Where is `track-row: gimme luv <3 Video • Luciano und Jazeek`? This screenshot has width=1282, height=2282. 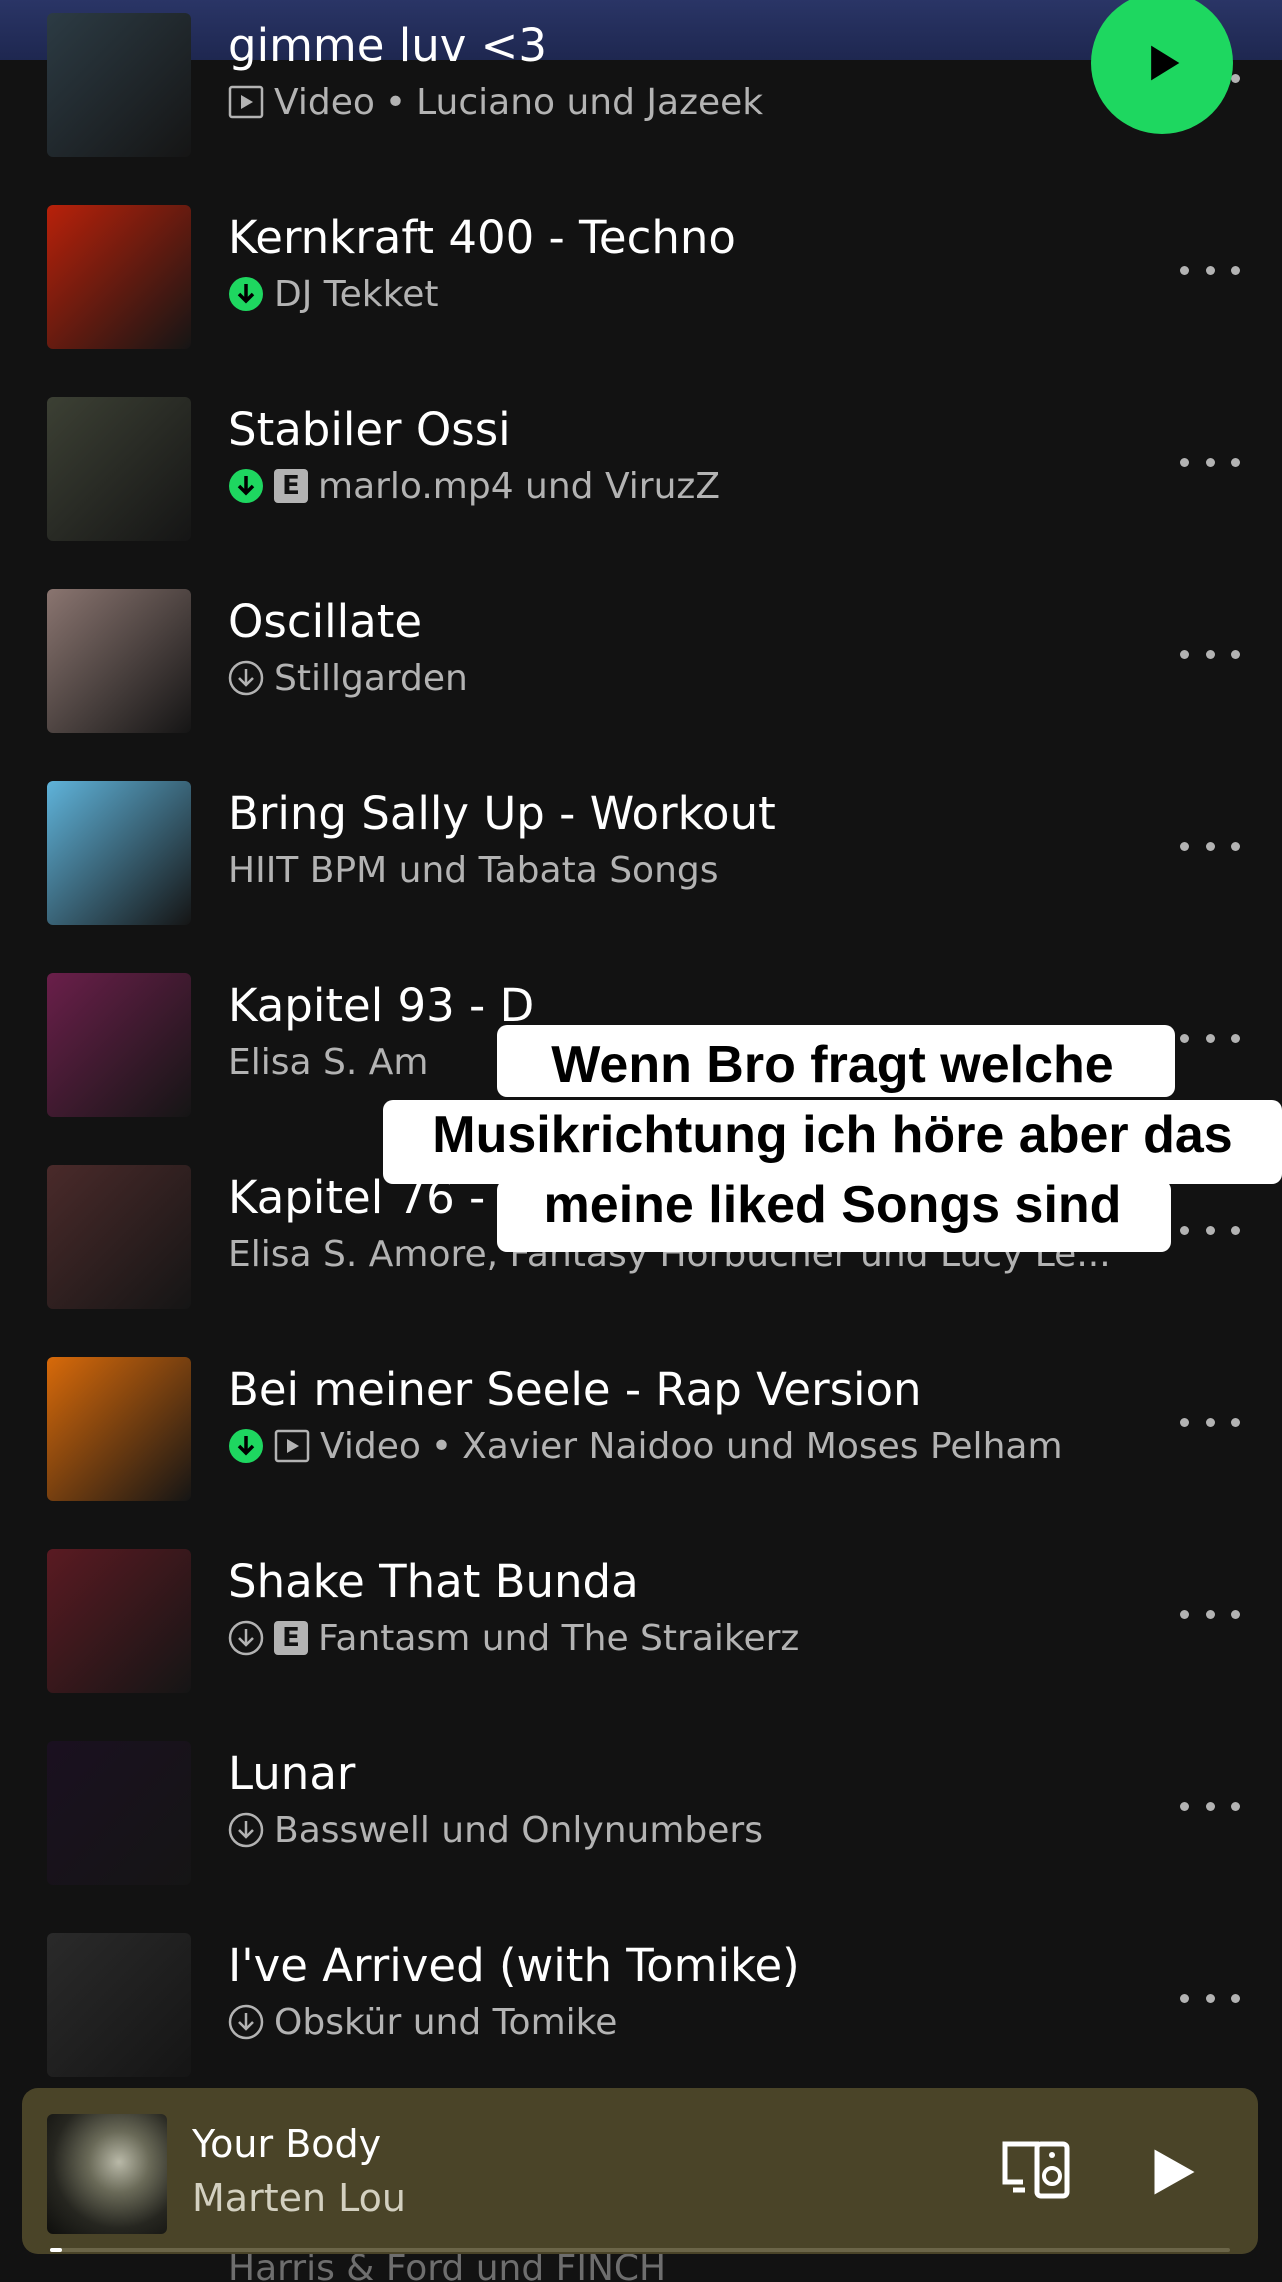 track-row: gimme luv <3 Video • Luciano und Jazeek is located at coordinates (641, 90).